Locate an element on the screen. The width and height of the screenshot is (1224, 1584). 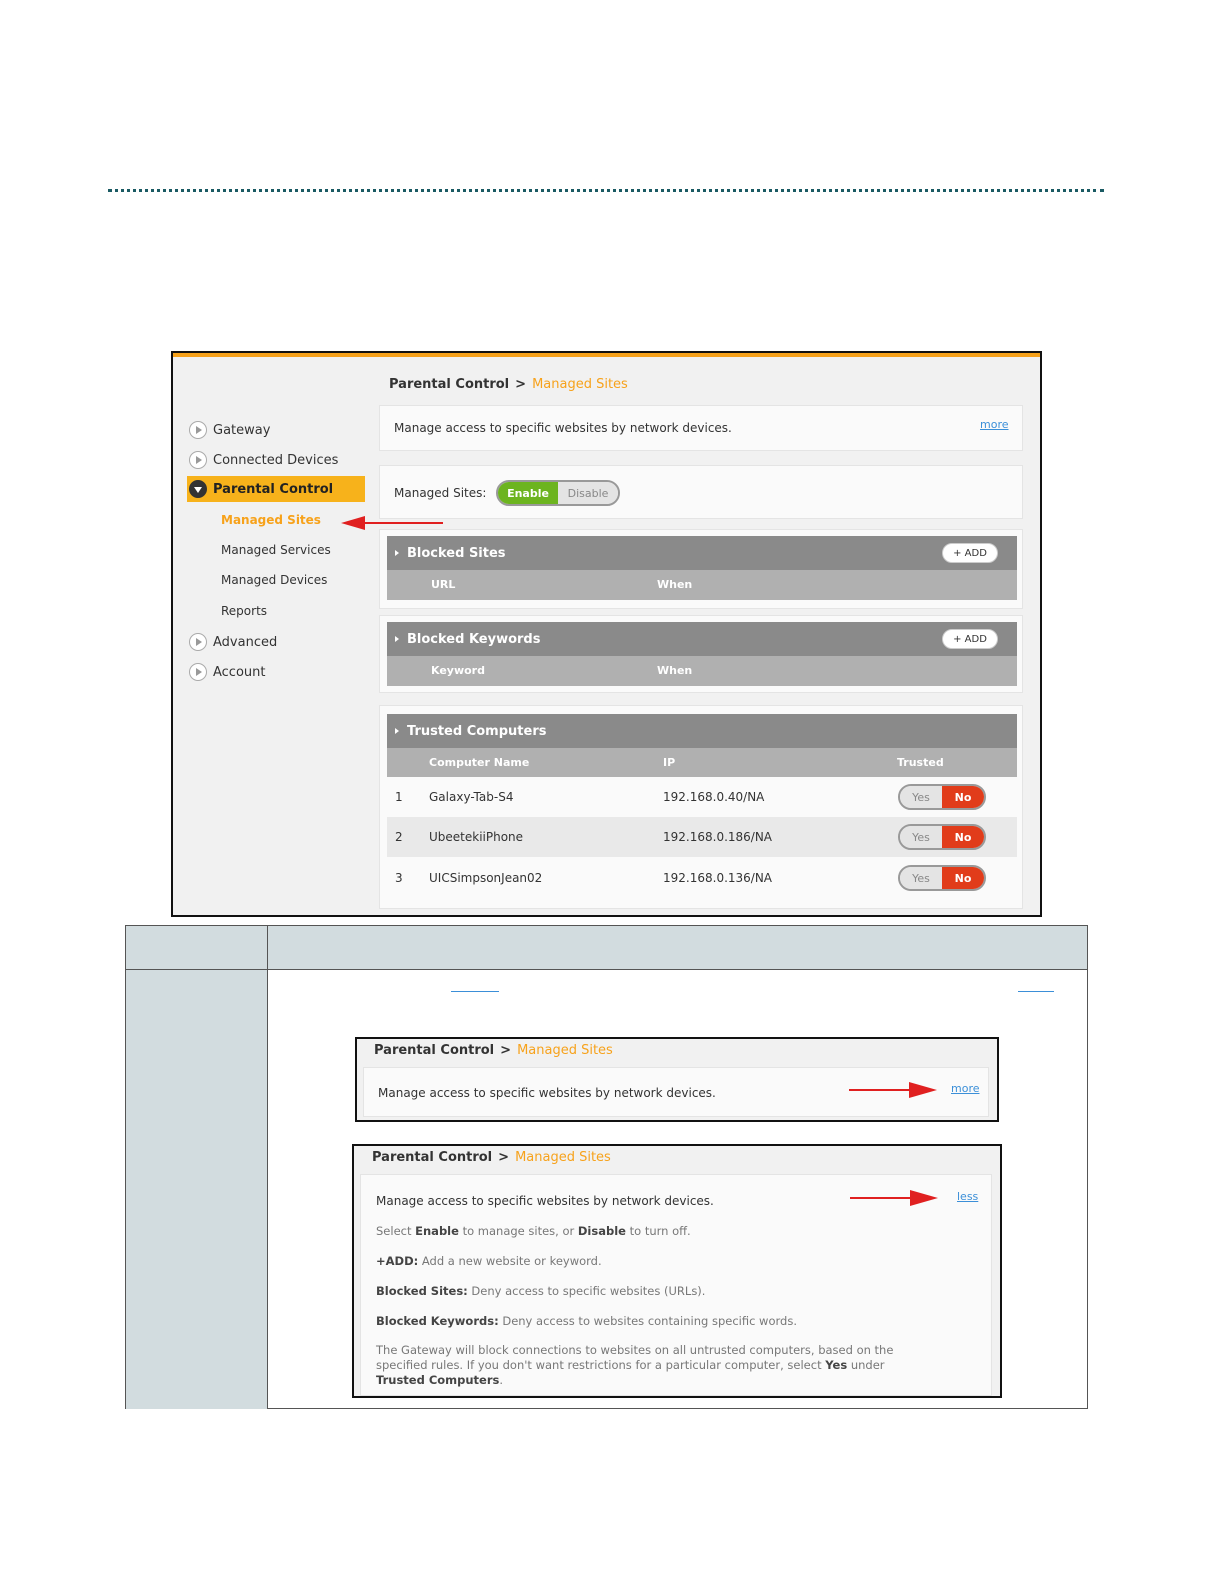
sidebar-item-label: Parental Control is located at coordinates (273, 489).